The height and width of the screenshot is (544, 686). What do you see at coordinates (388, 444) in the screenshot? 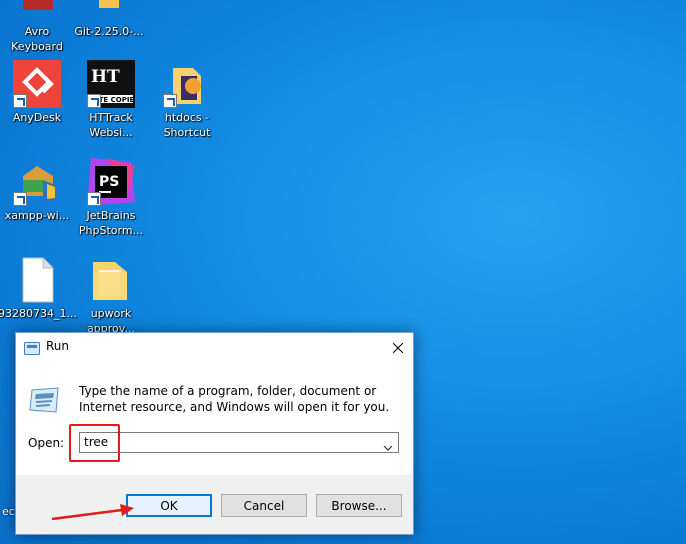
I see `chevron-down-icon` at bounding box center [388, 444].